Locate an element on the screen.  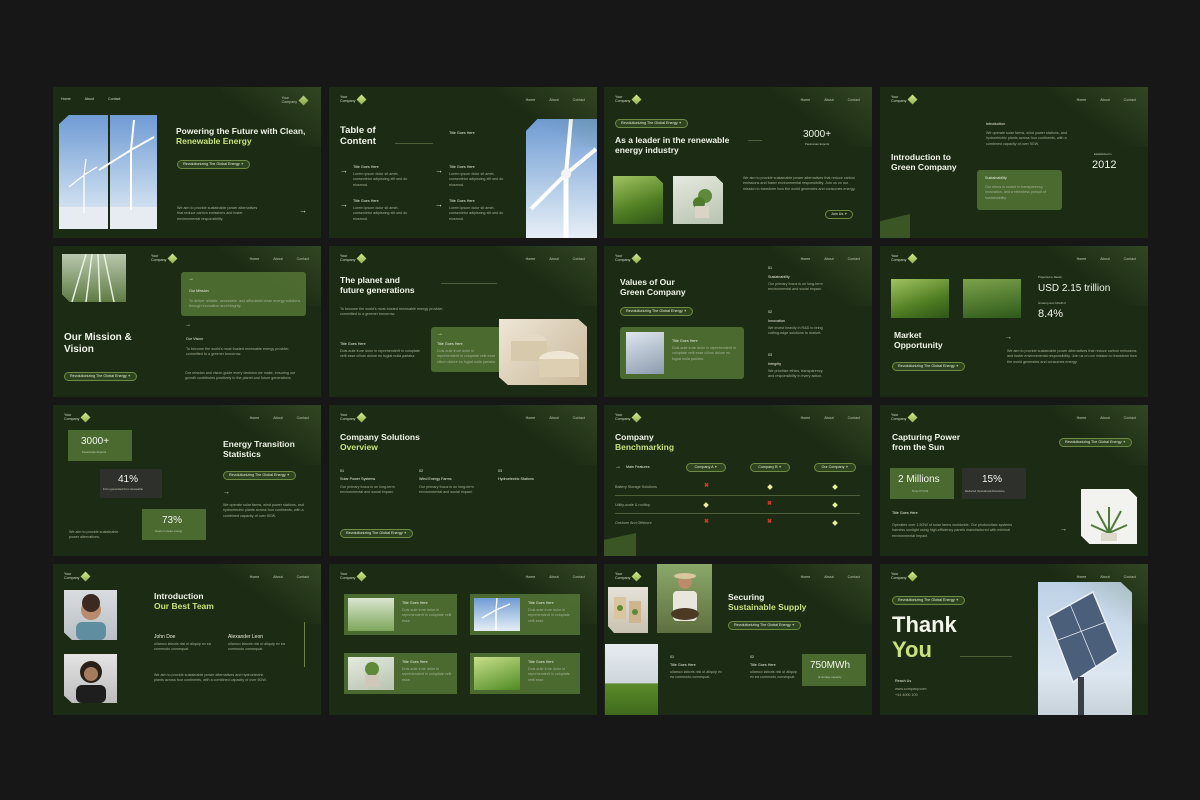
toc-item-1: Title Goes Here is located at coordinates (462, 133).